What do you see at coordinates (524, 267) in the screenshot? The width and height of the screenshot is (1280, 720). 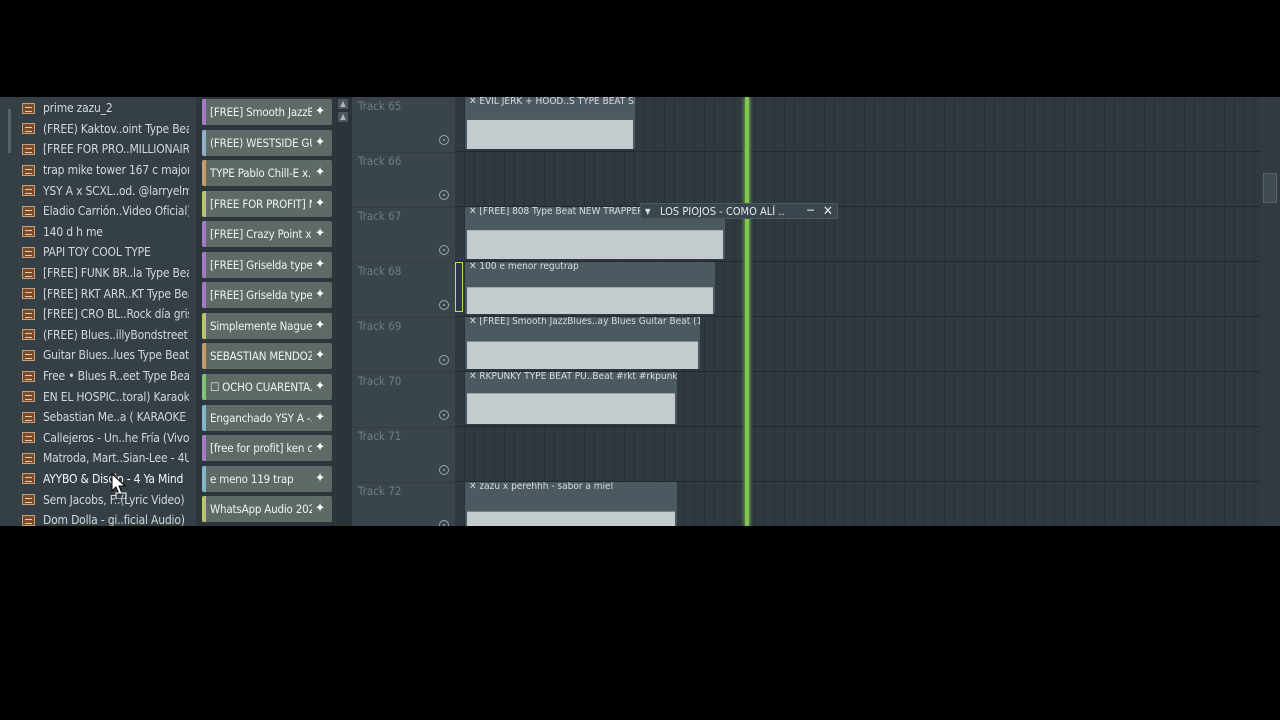 I see `clip-title: ✕ 100 e menor regutrap` at bounding box center [524, 267].